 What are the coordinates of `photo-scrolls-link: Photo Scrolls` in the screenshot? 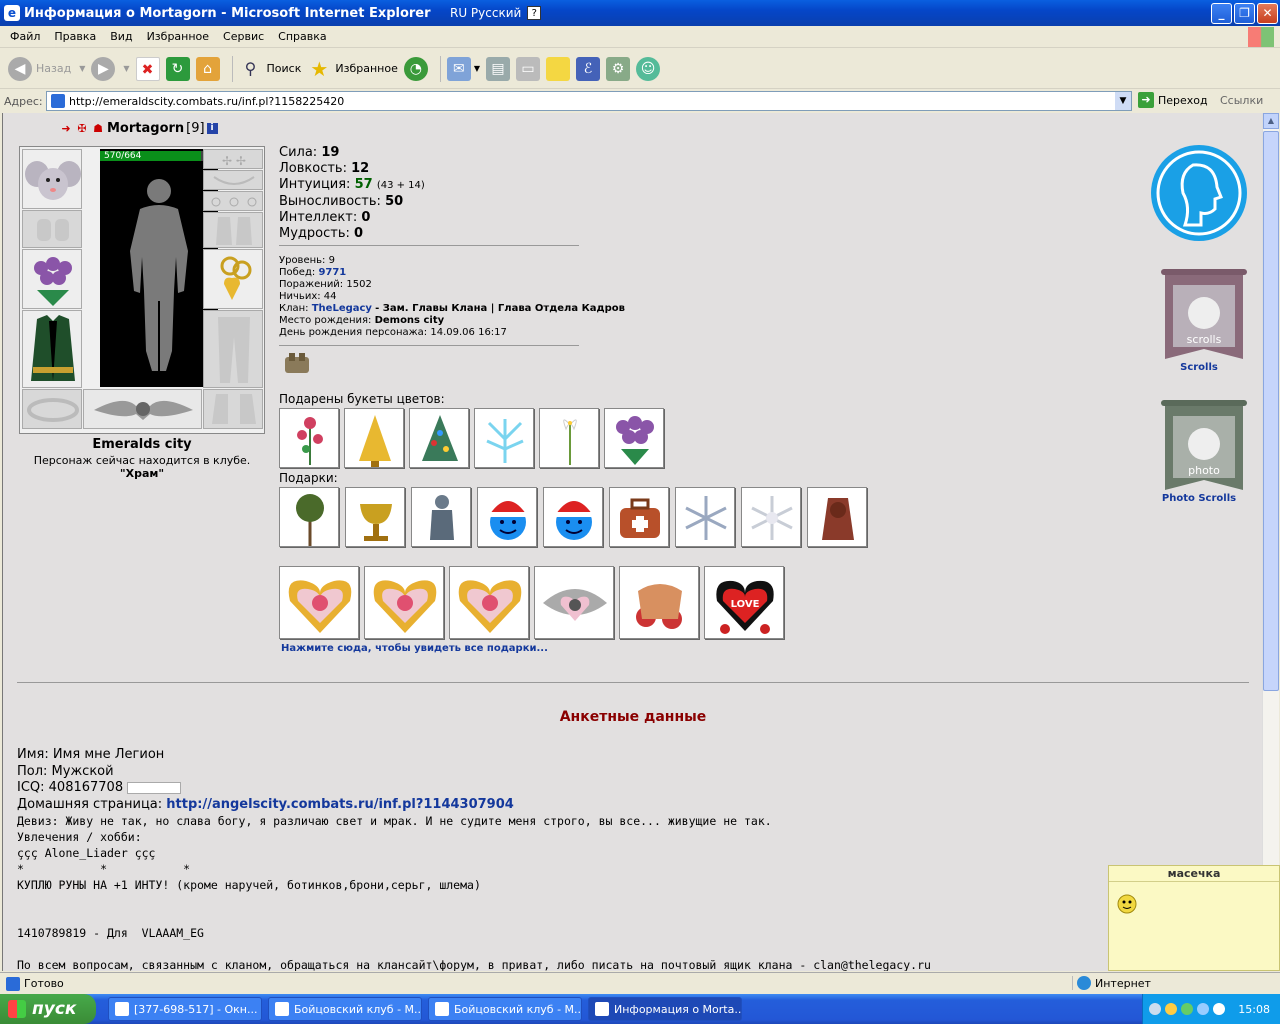 It's located at (1199, 498).